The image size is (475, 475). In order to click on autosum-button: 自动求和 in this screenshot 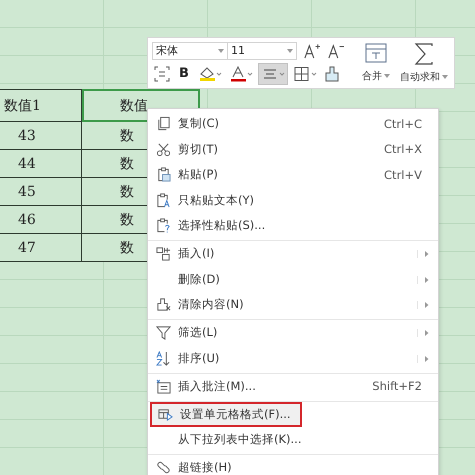, I will do `click(424, 63)`.